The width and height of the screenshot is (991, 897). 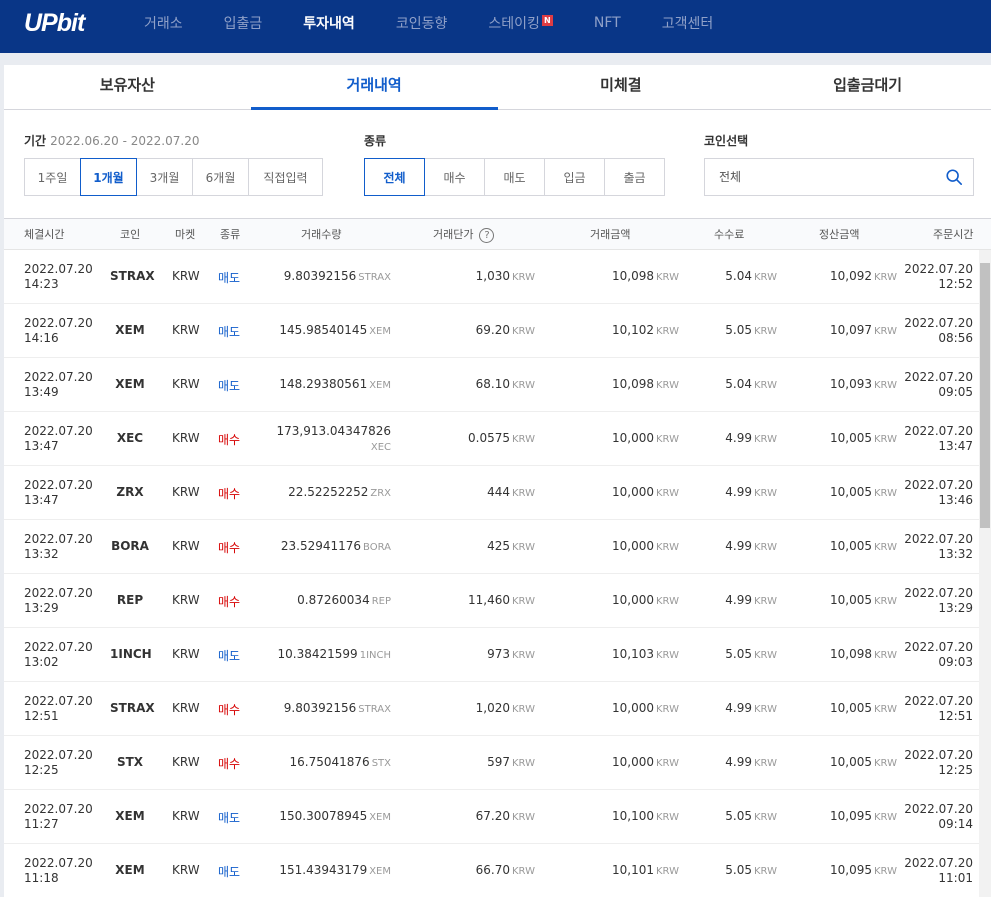 I want to click on order-time: 13:47, so click(x=955, y=446).